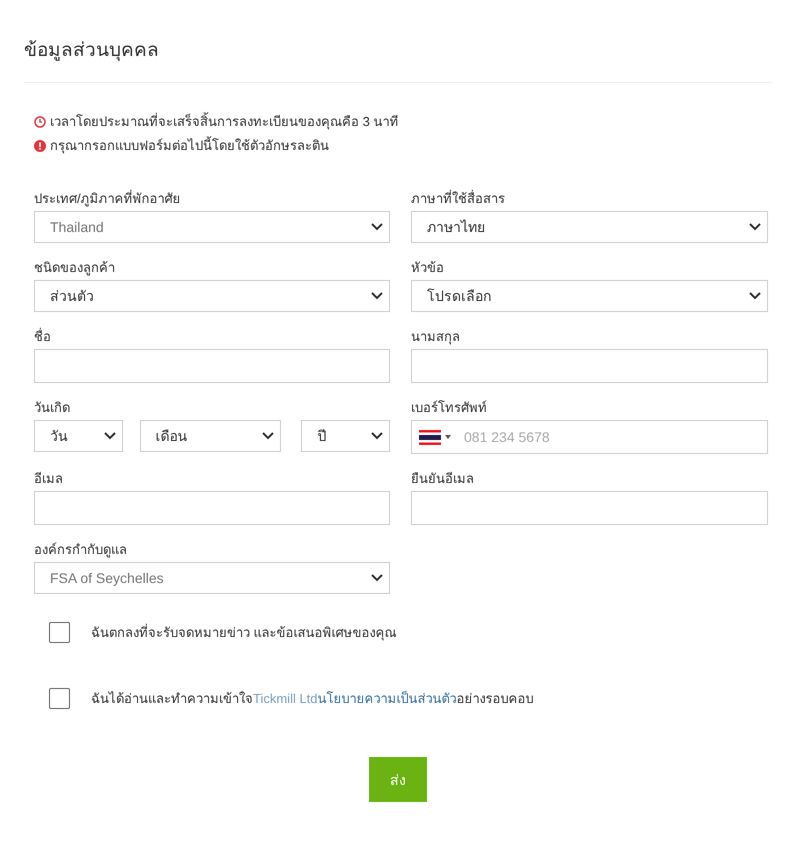  I want to click on field-label: วันเกิด, so click(52, 406).